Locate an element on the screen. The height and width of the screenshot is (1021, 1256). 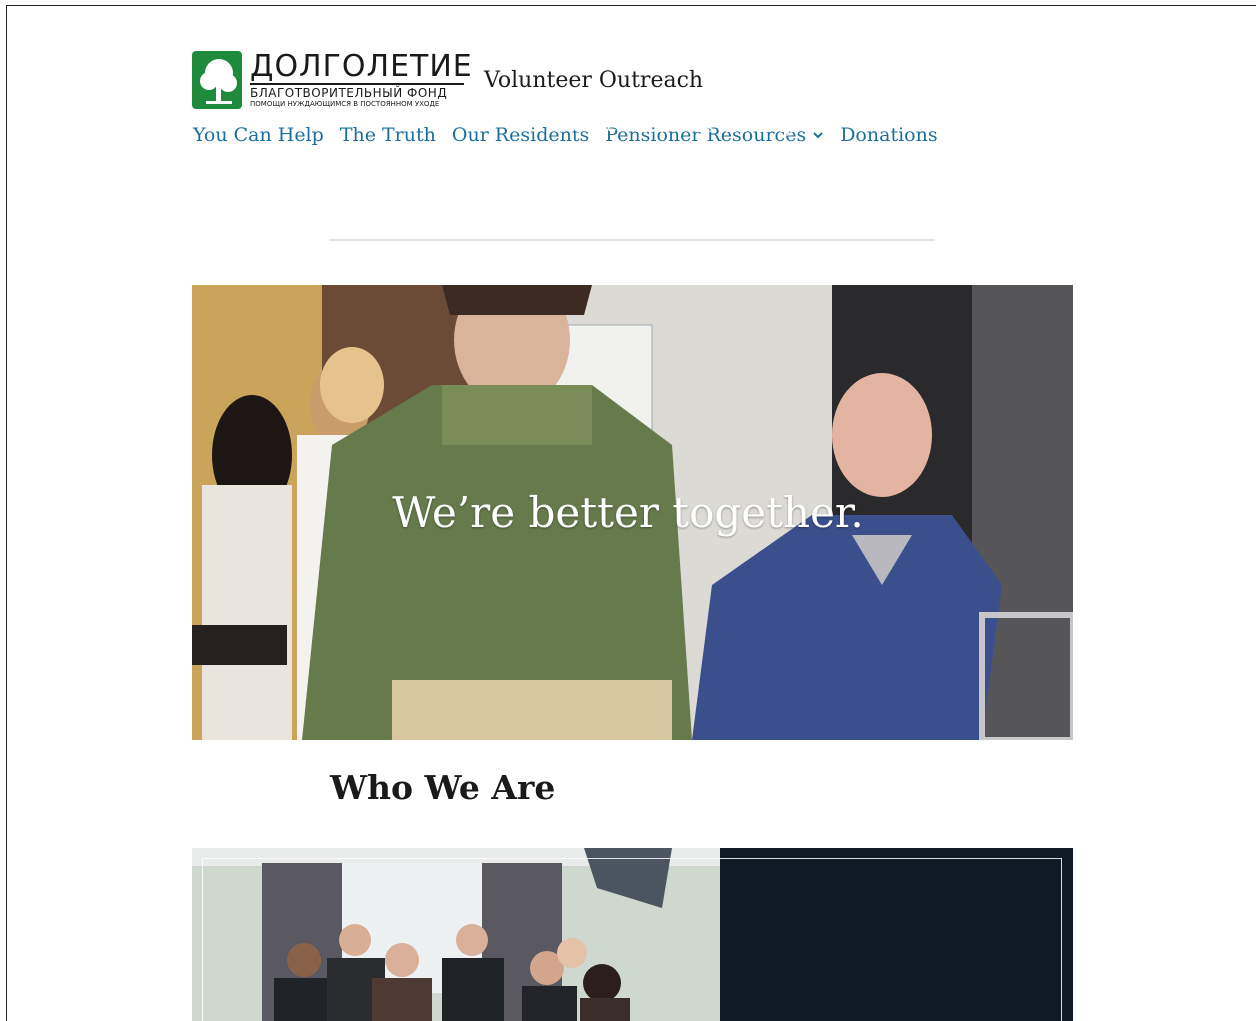
nav-the-truth: The Truth is located at coordinates (388, 135).